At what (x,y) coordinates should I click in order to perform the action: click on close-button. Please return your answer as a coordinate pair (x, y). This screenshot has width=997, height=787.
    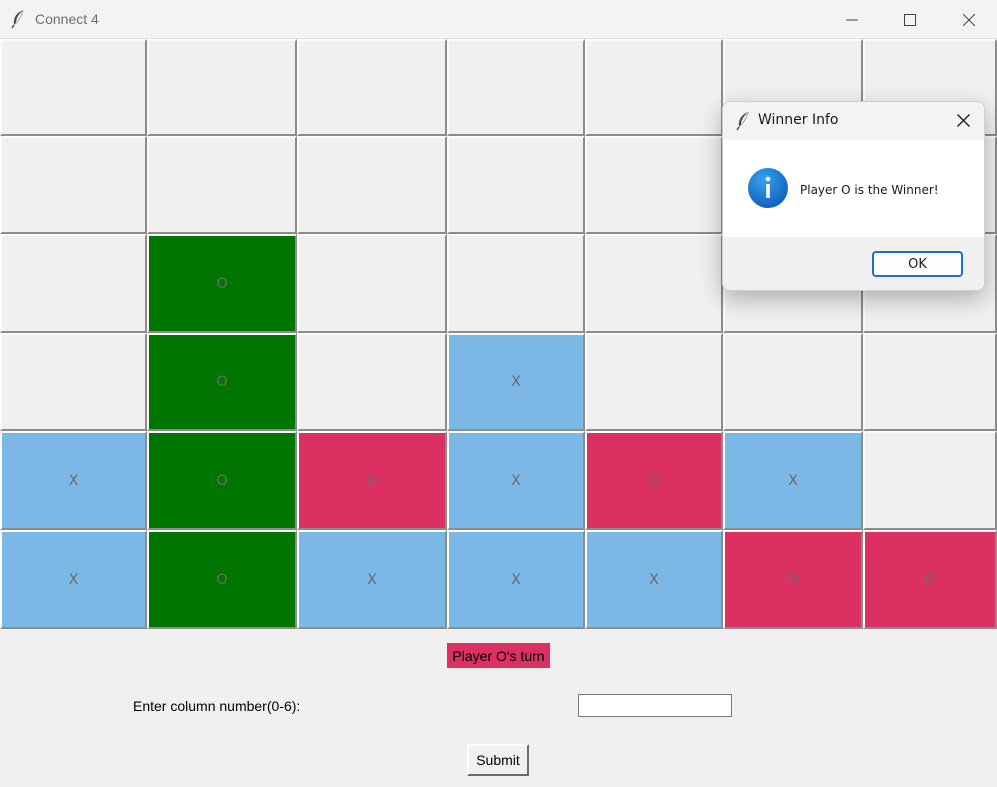
    Looking at the image, I should click on (969, 19).